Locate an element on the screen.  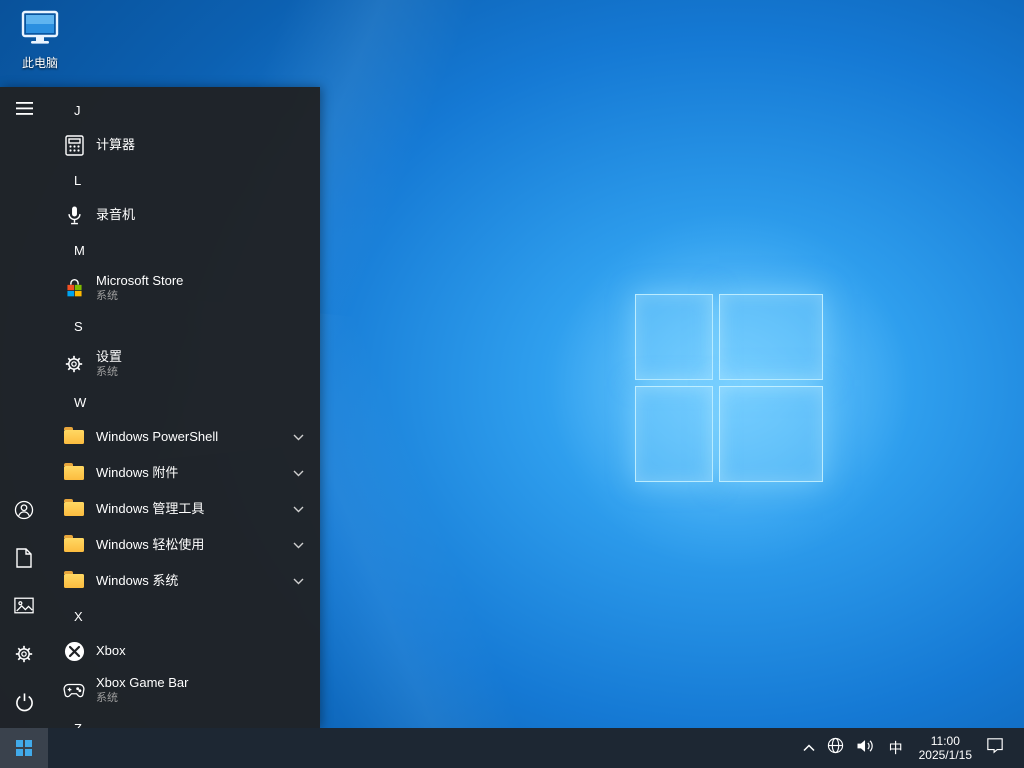
app-label: Microsoft Store is located at coordinates (140, 280).